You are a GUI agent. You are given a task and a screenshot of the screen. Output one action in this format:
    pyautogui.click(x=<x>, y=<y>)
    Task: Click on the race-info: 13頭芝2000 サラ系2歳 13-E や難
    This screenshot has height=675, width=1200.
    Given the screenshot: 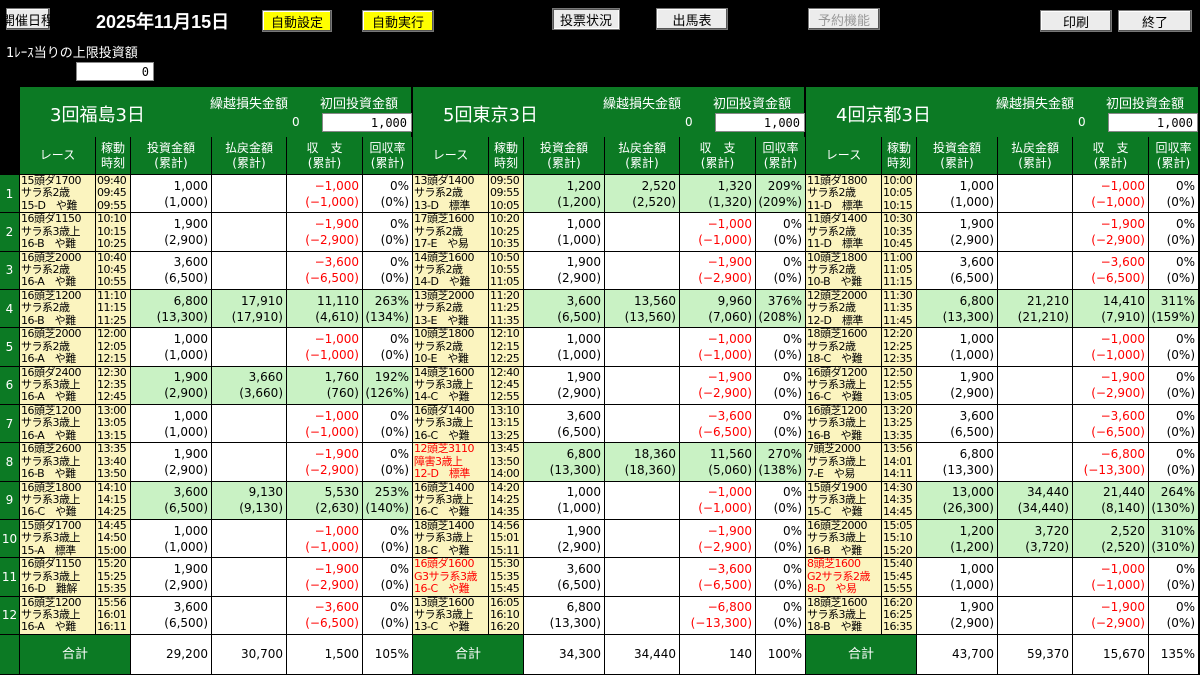 What is the action you would take?
    pyautogui.click(x=451, y=309)
    